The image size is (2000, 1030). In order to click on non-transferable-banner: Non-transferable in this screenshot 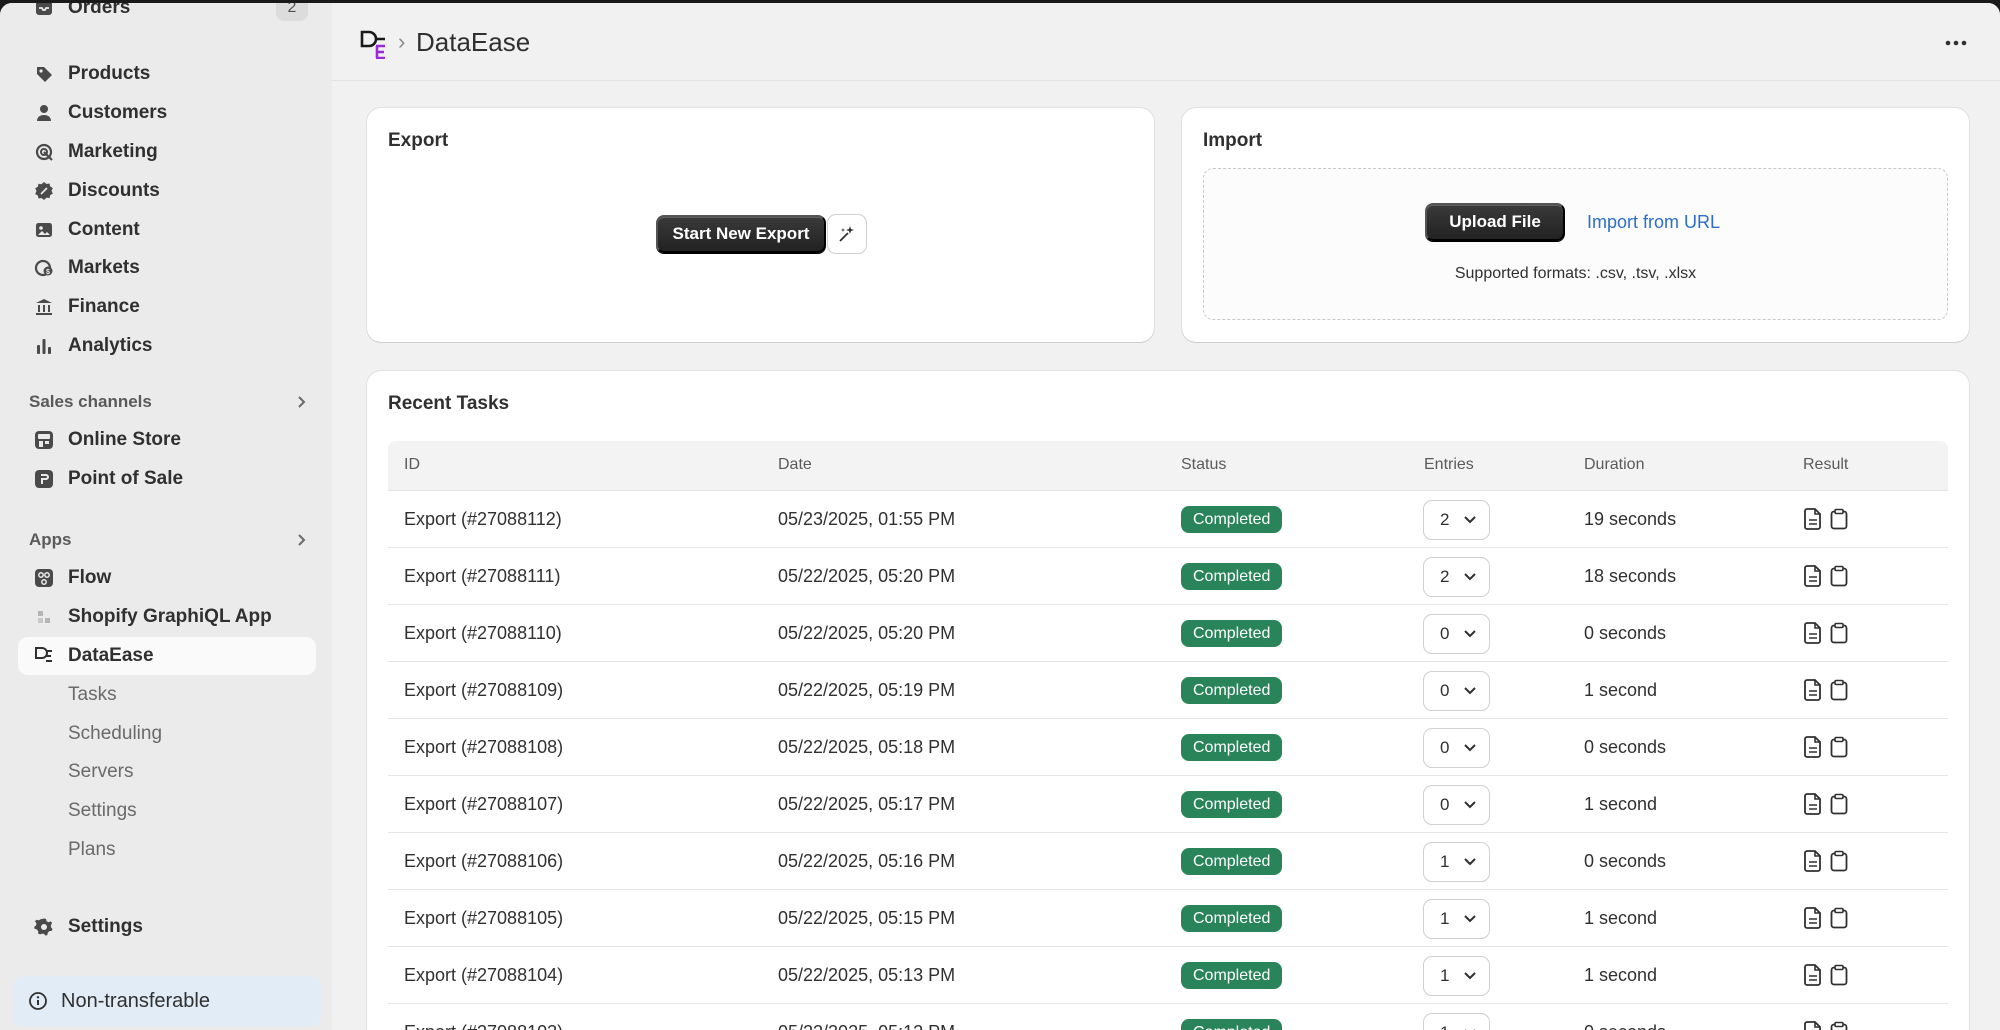, I will do `click(167, 1001)`.